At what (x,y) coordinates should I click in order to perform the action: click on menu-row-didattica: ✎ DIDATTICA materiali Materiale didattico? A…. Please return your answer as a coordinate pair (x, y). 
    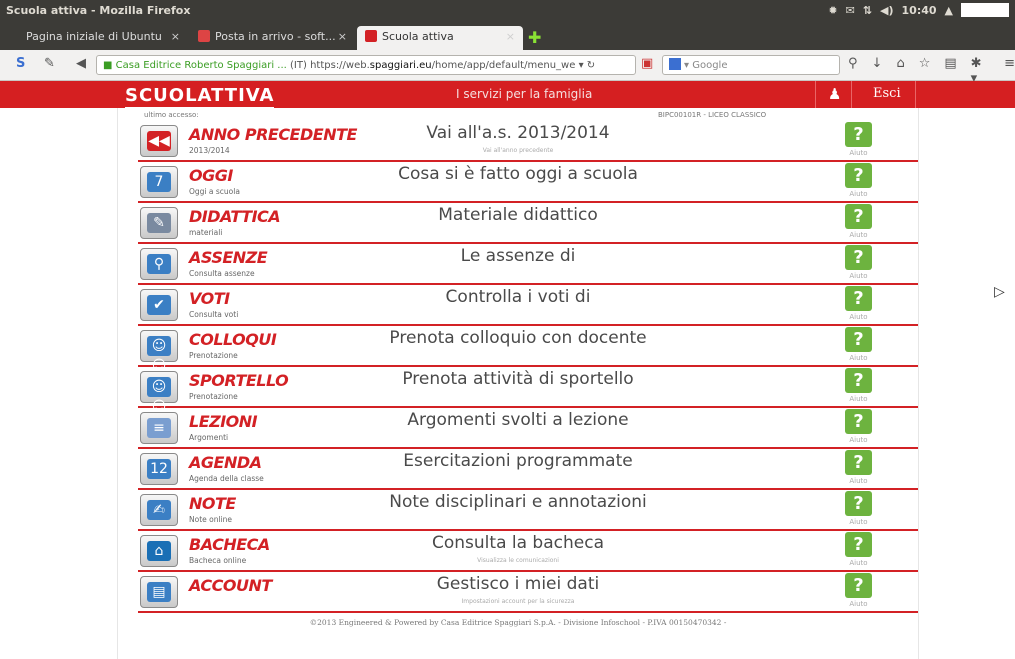
    Looking at the image, I should click on (528, 224).